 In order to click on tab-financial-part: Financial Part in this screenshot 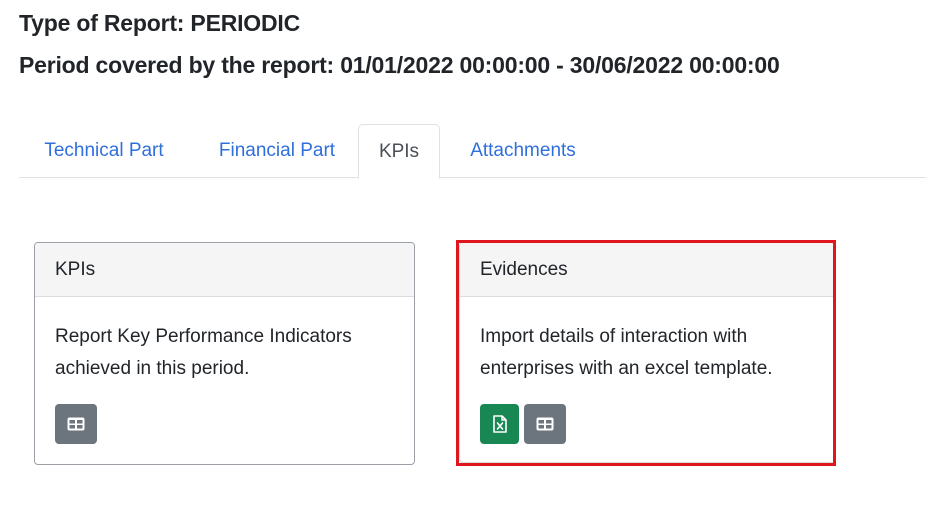, I will do `click(277, 151)`.